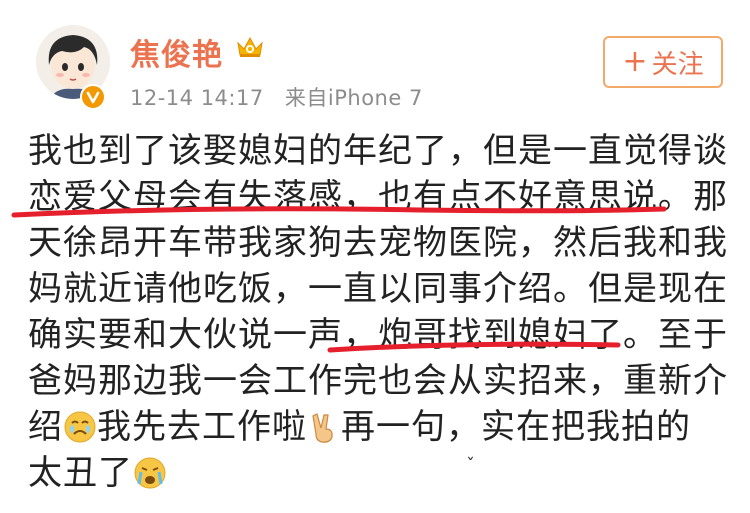 This screenshot has width=750, height=513. What do you see at coordinates (324, 433) in the screenshot?
I see `victory-hand-emoji-icon` at bounding box center [324, 433].